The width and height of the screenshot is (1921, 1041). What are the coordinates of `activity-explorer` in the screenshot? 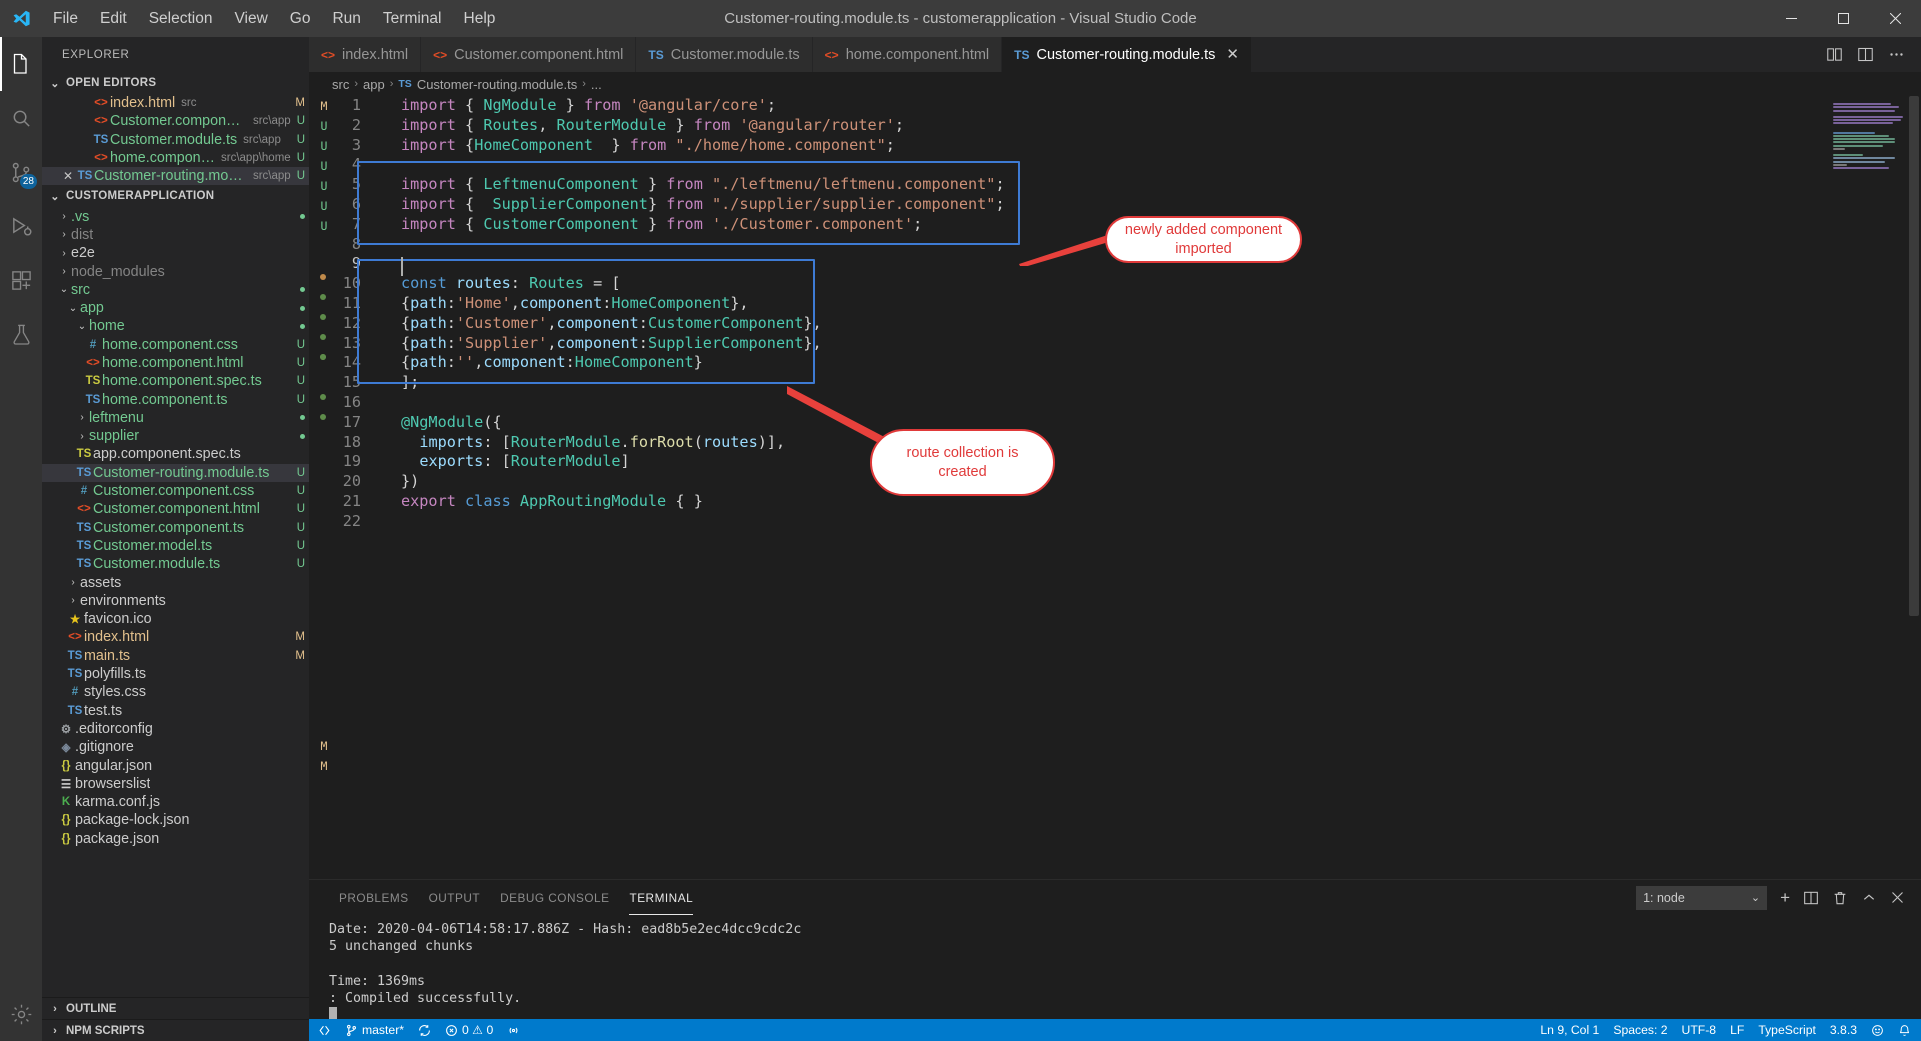 It's located at (21, 64).